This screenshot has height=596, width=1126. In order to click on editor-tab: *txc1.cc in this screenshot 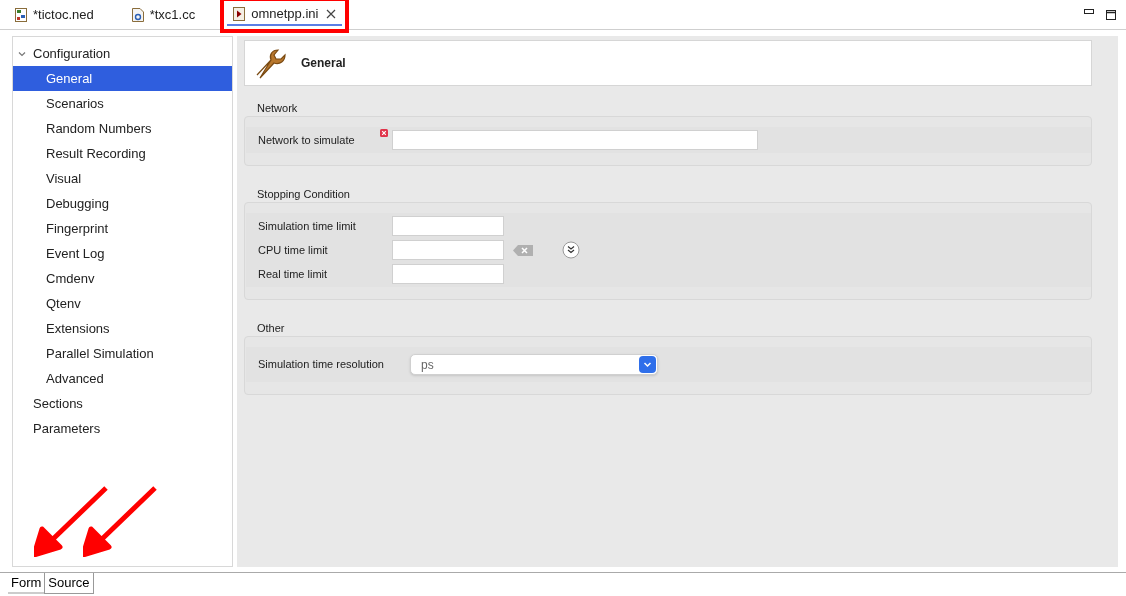, I will do `click(163, 14)`.